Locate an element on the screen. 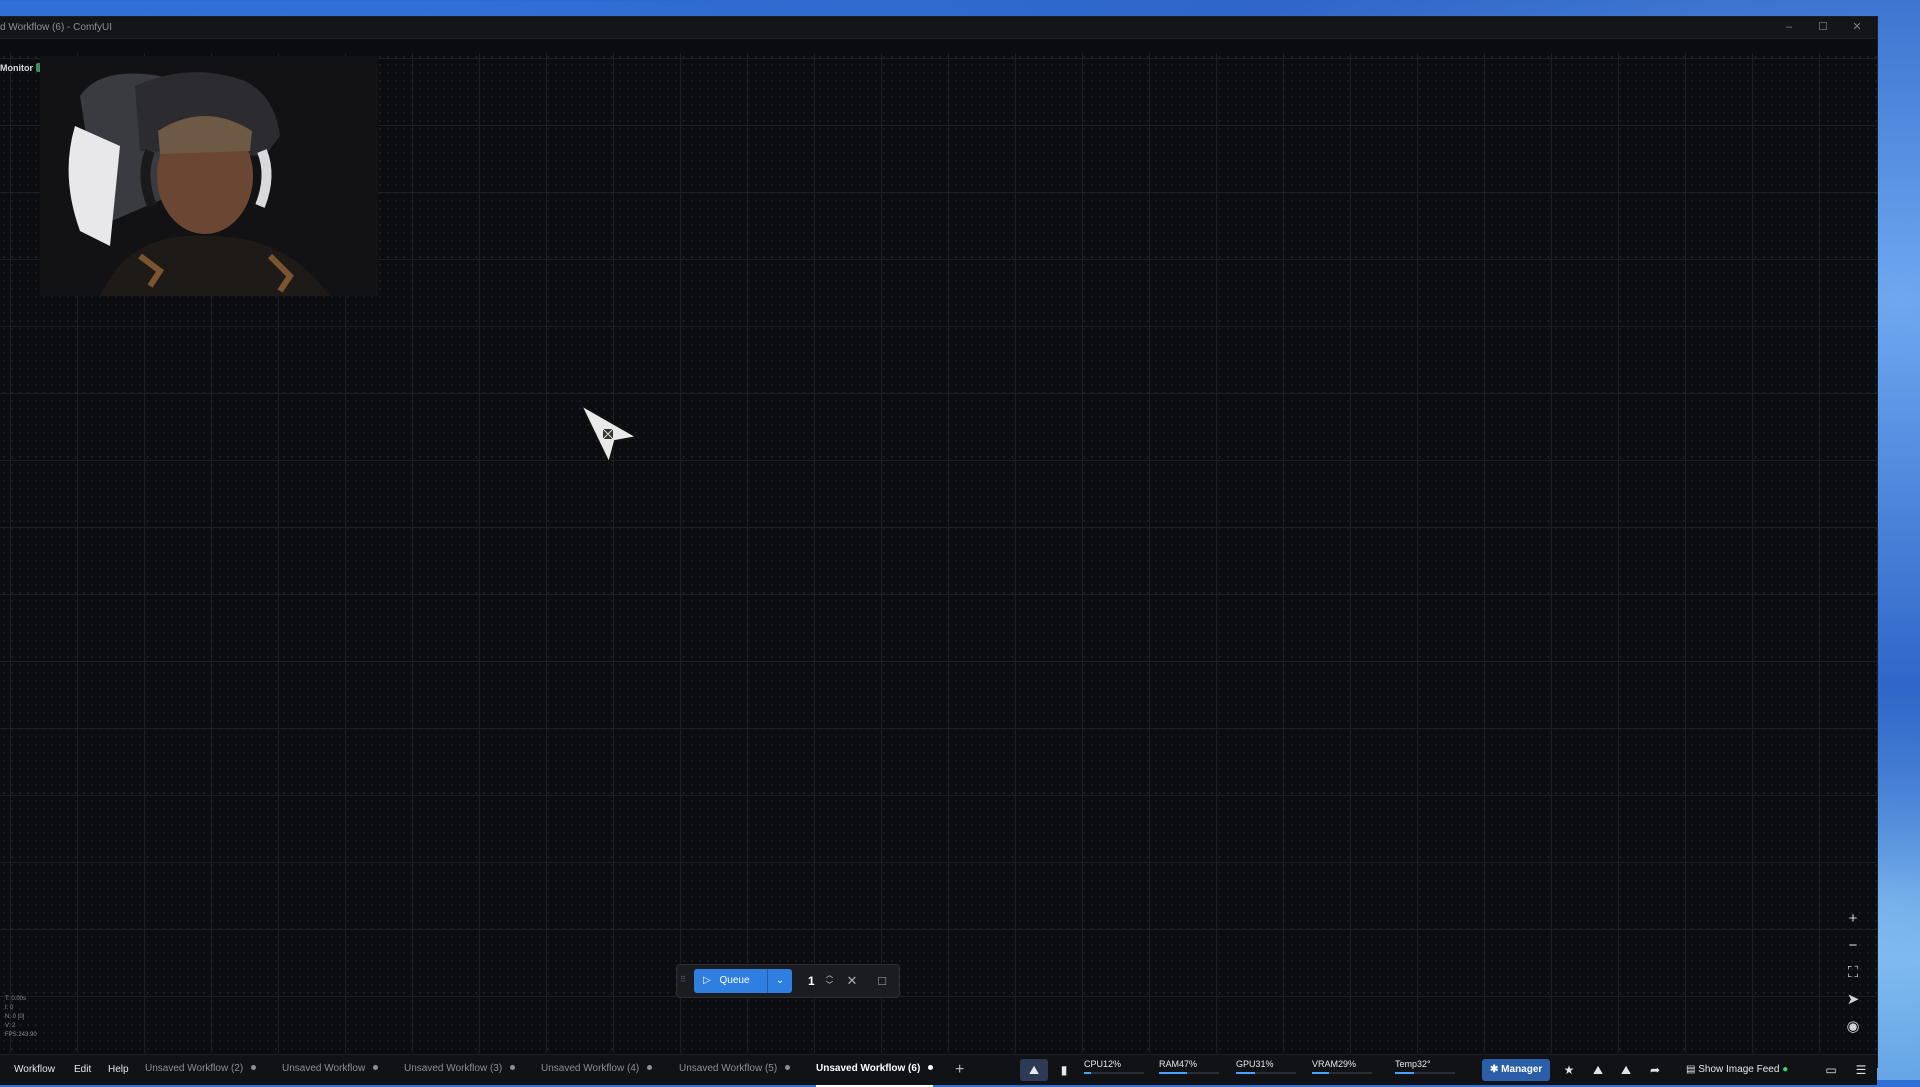 This screenshot has width=1920, height=1087. tab-unsaved-workflow: Unsaved Workflow is located at coordinates (330, 1070).